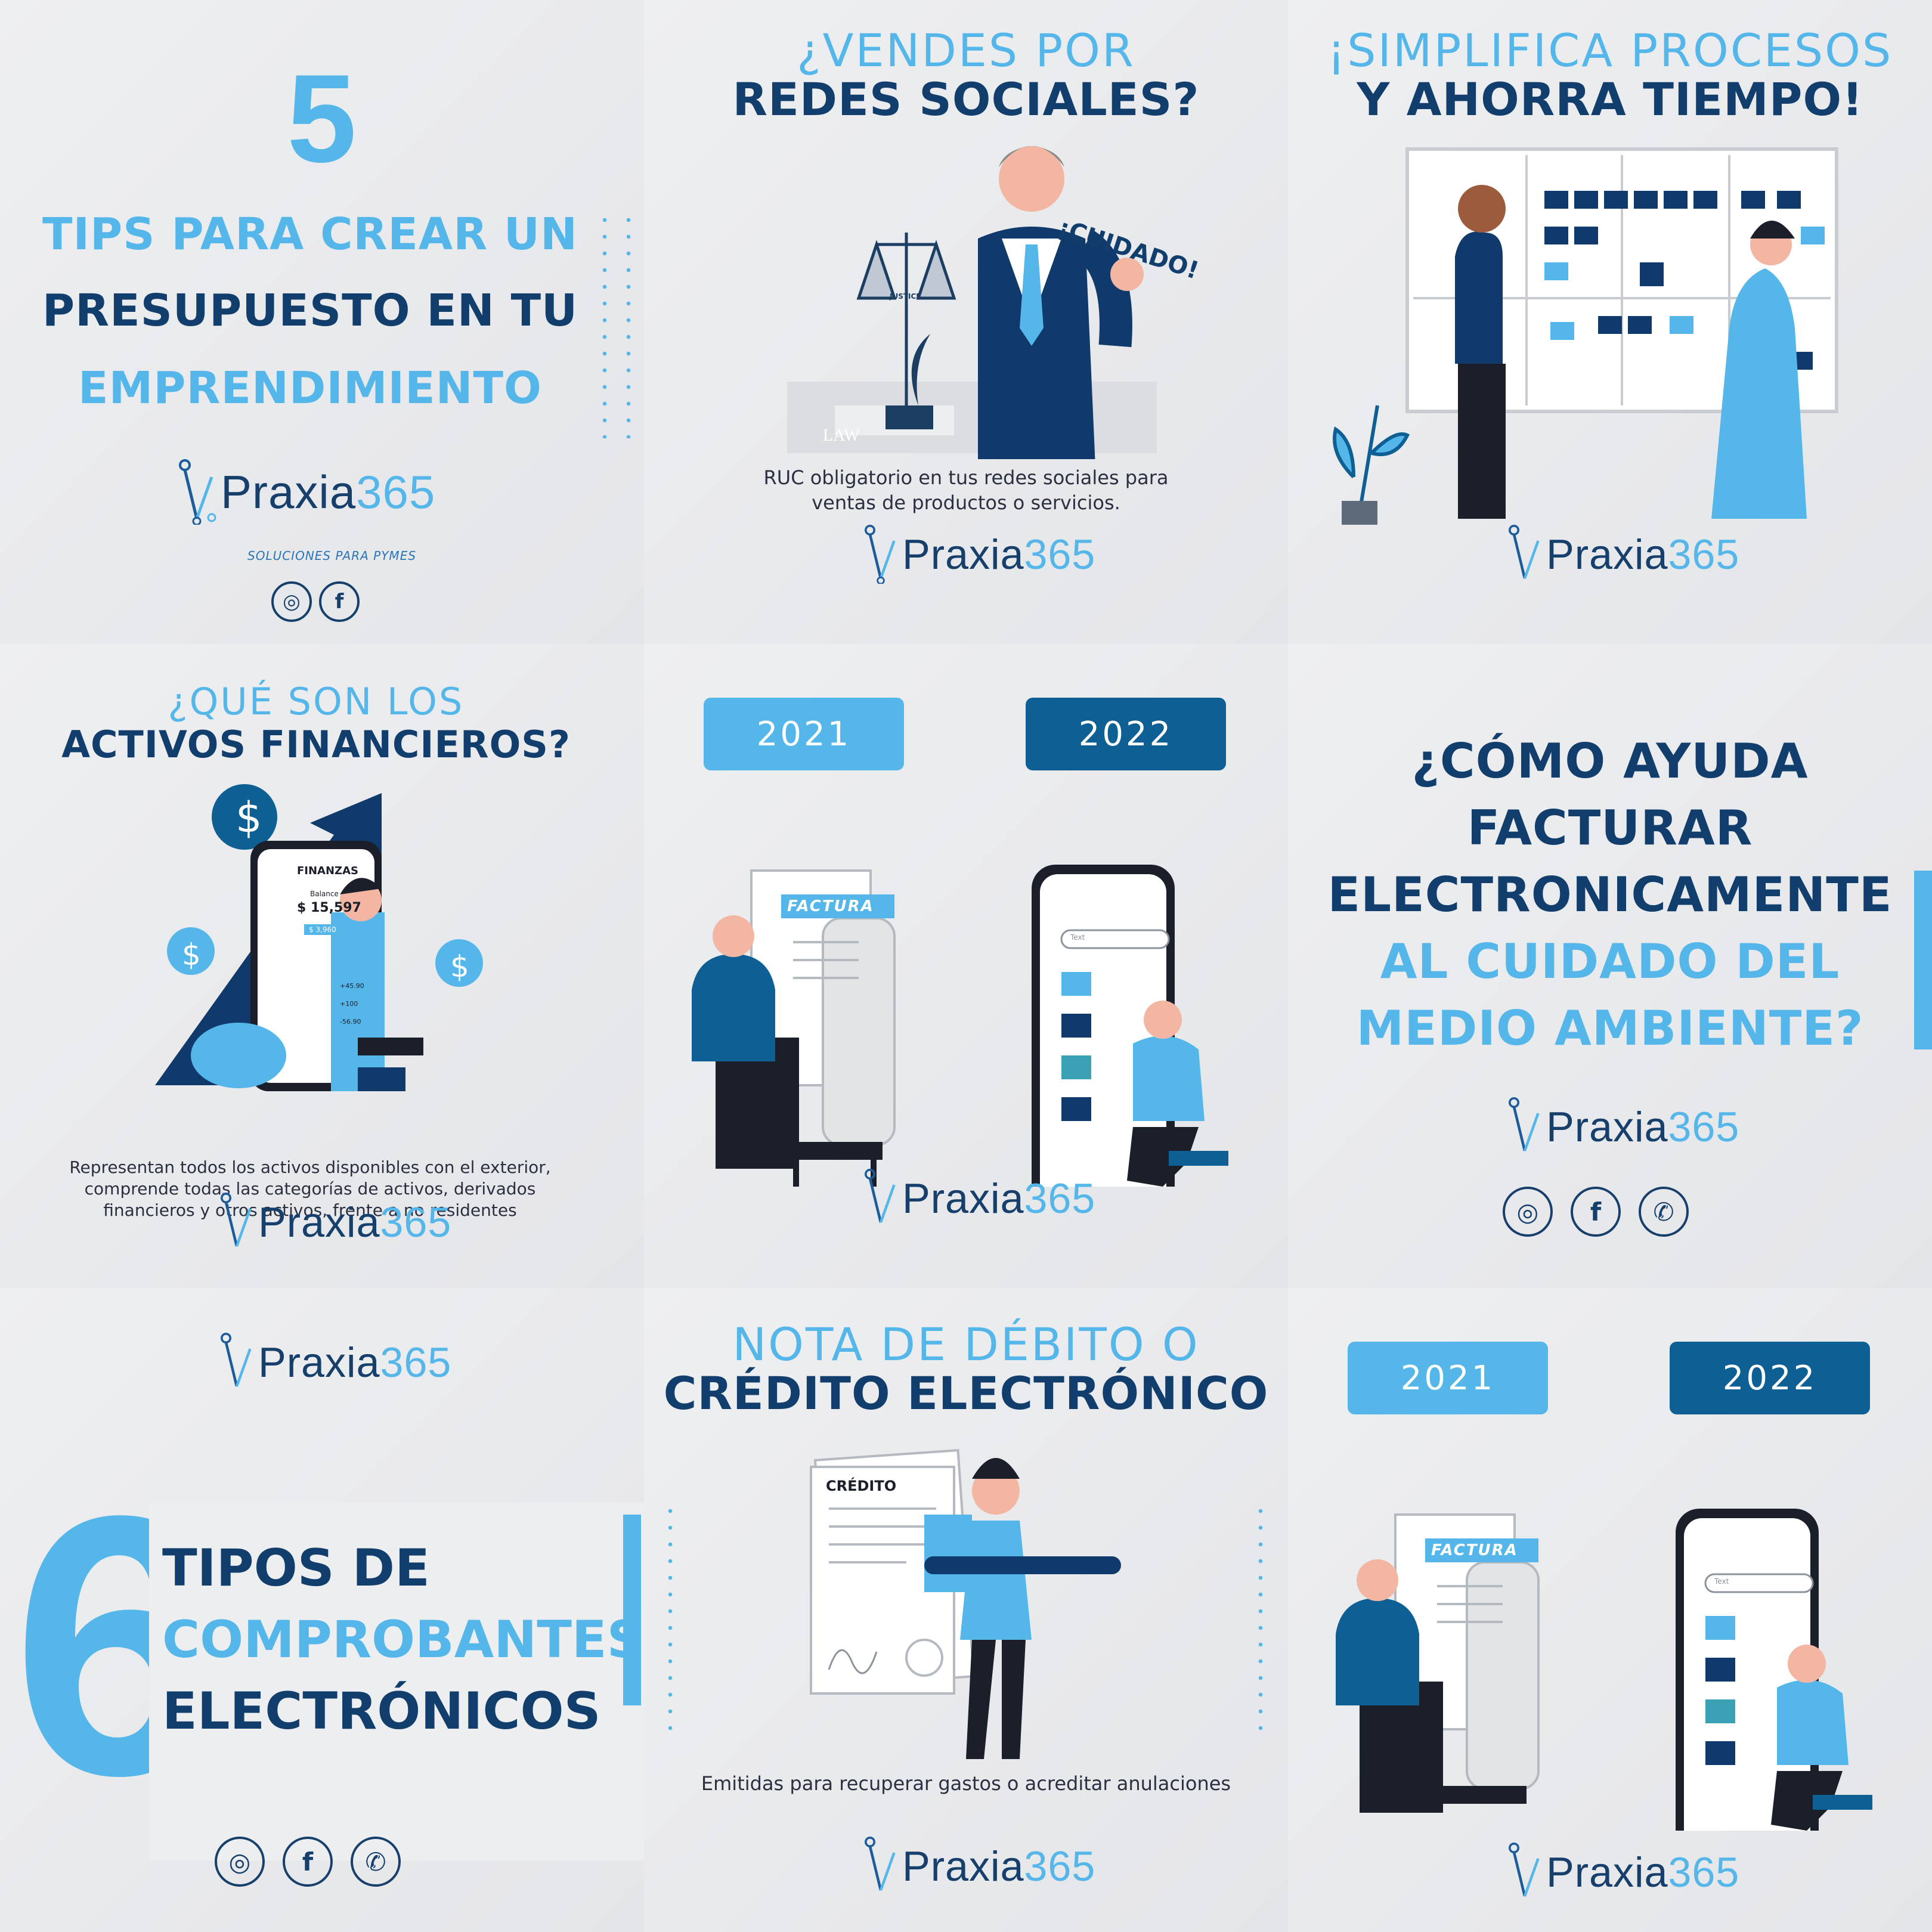 Image resolution: width=1932 pixels, height=1932 pixels. Describe the element at coordinates (322, 118) in the screenshot. I see `tips-number: 5` at that location.